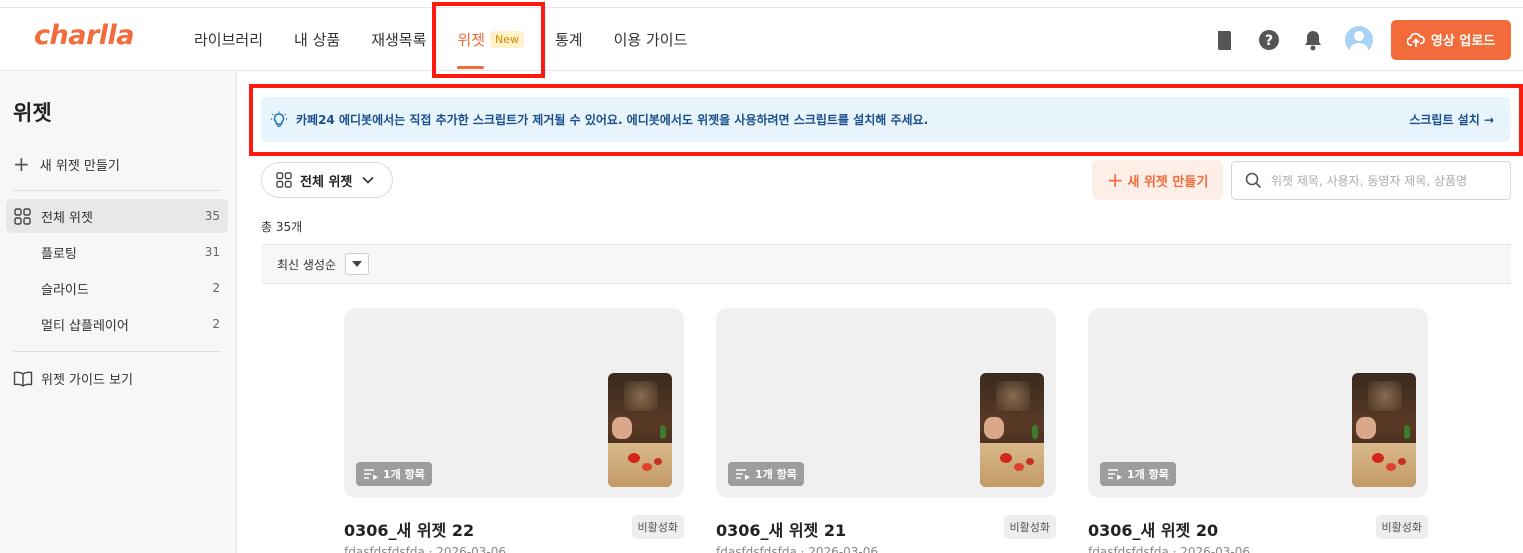 The width and height of the screenshot is (1523, 553). I want to click on help-icon: ?, so click(1269, 40).